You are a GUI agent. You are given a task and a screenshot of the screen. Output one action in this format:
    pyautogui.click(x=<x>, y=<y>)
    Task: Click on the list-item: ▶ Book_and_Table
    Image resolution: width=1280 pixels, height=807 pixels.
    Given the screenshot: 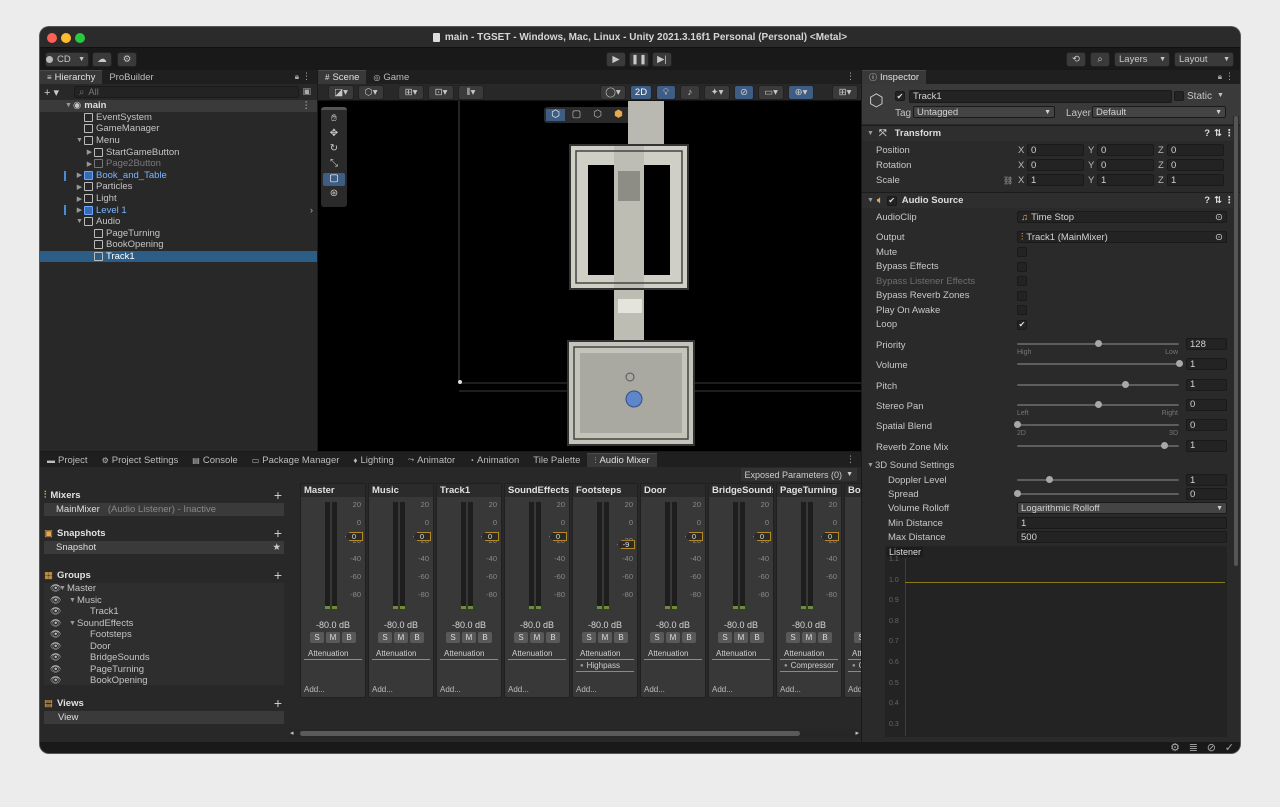 What is the action you would take?
    pyautogui.click(x=178, y=176)
    